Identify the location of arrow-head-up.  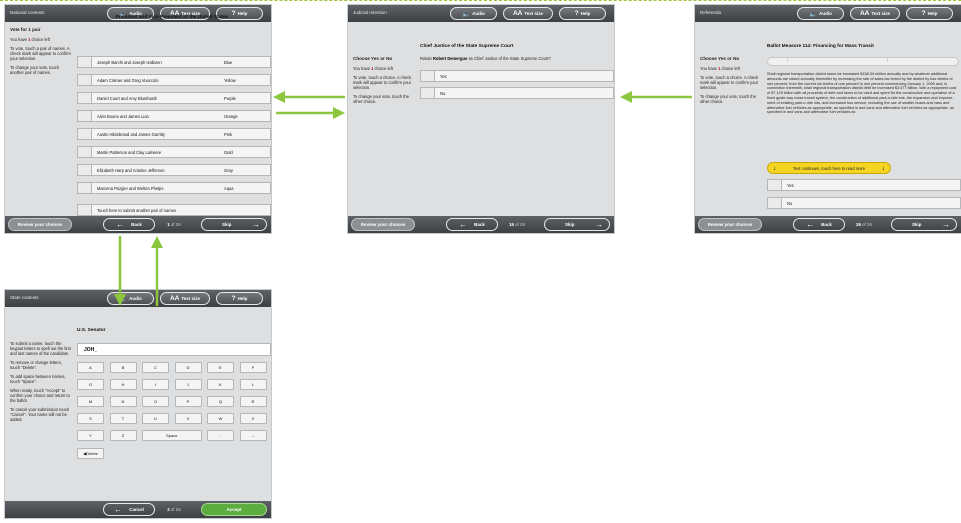
(157, 242).